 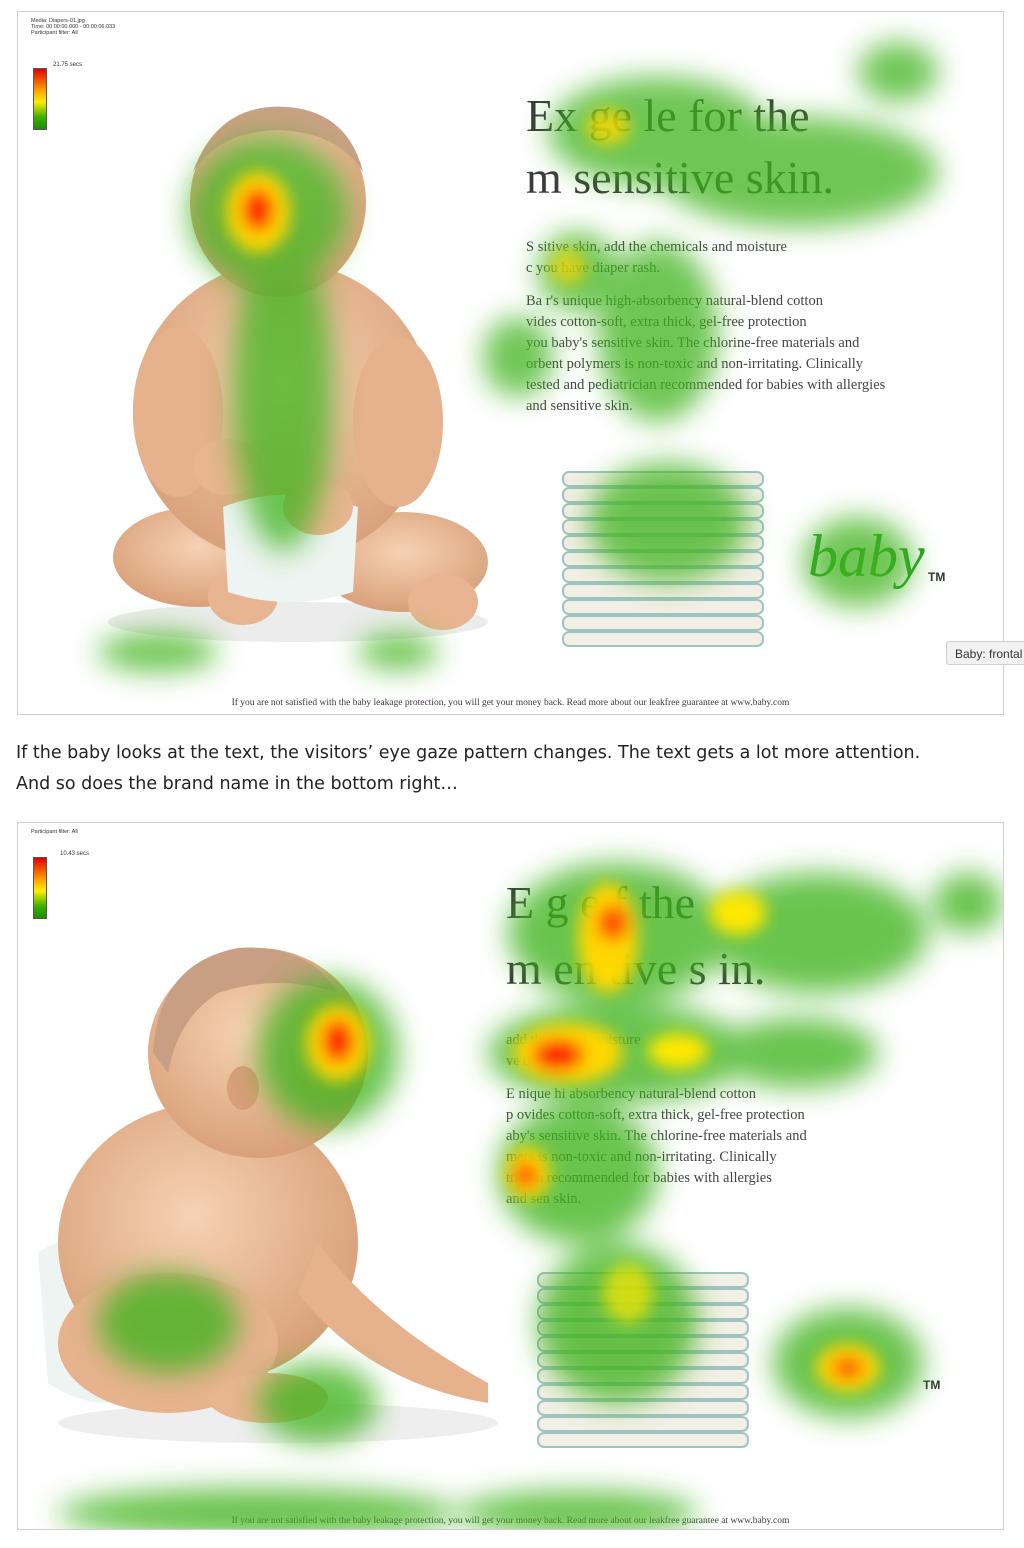 I want to click on brand-logo: baby, so click(x=866, y=556).